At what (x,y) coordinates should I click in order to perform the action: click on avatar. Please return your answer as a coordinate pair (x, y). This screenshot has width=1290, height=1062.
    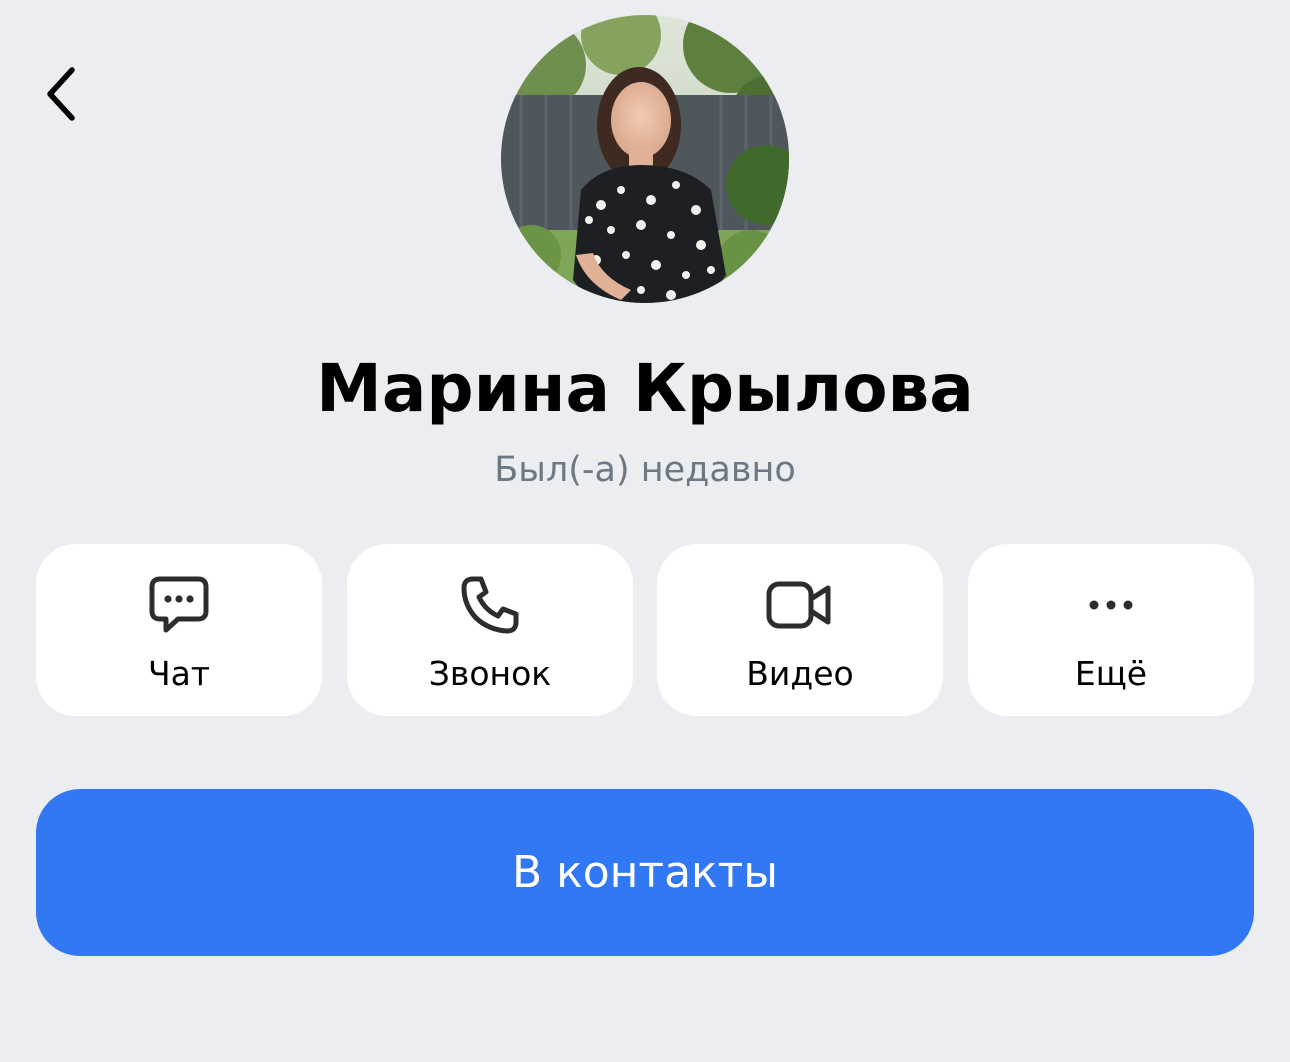
    Looking at the image, I should click on (645, 159).